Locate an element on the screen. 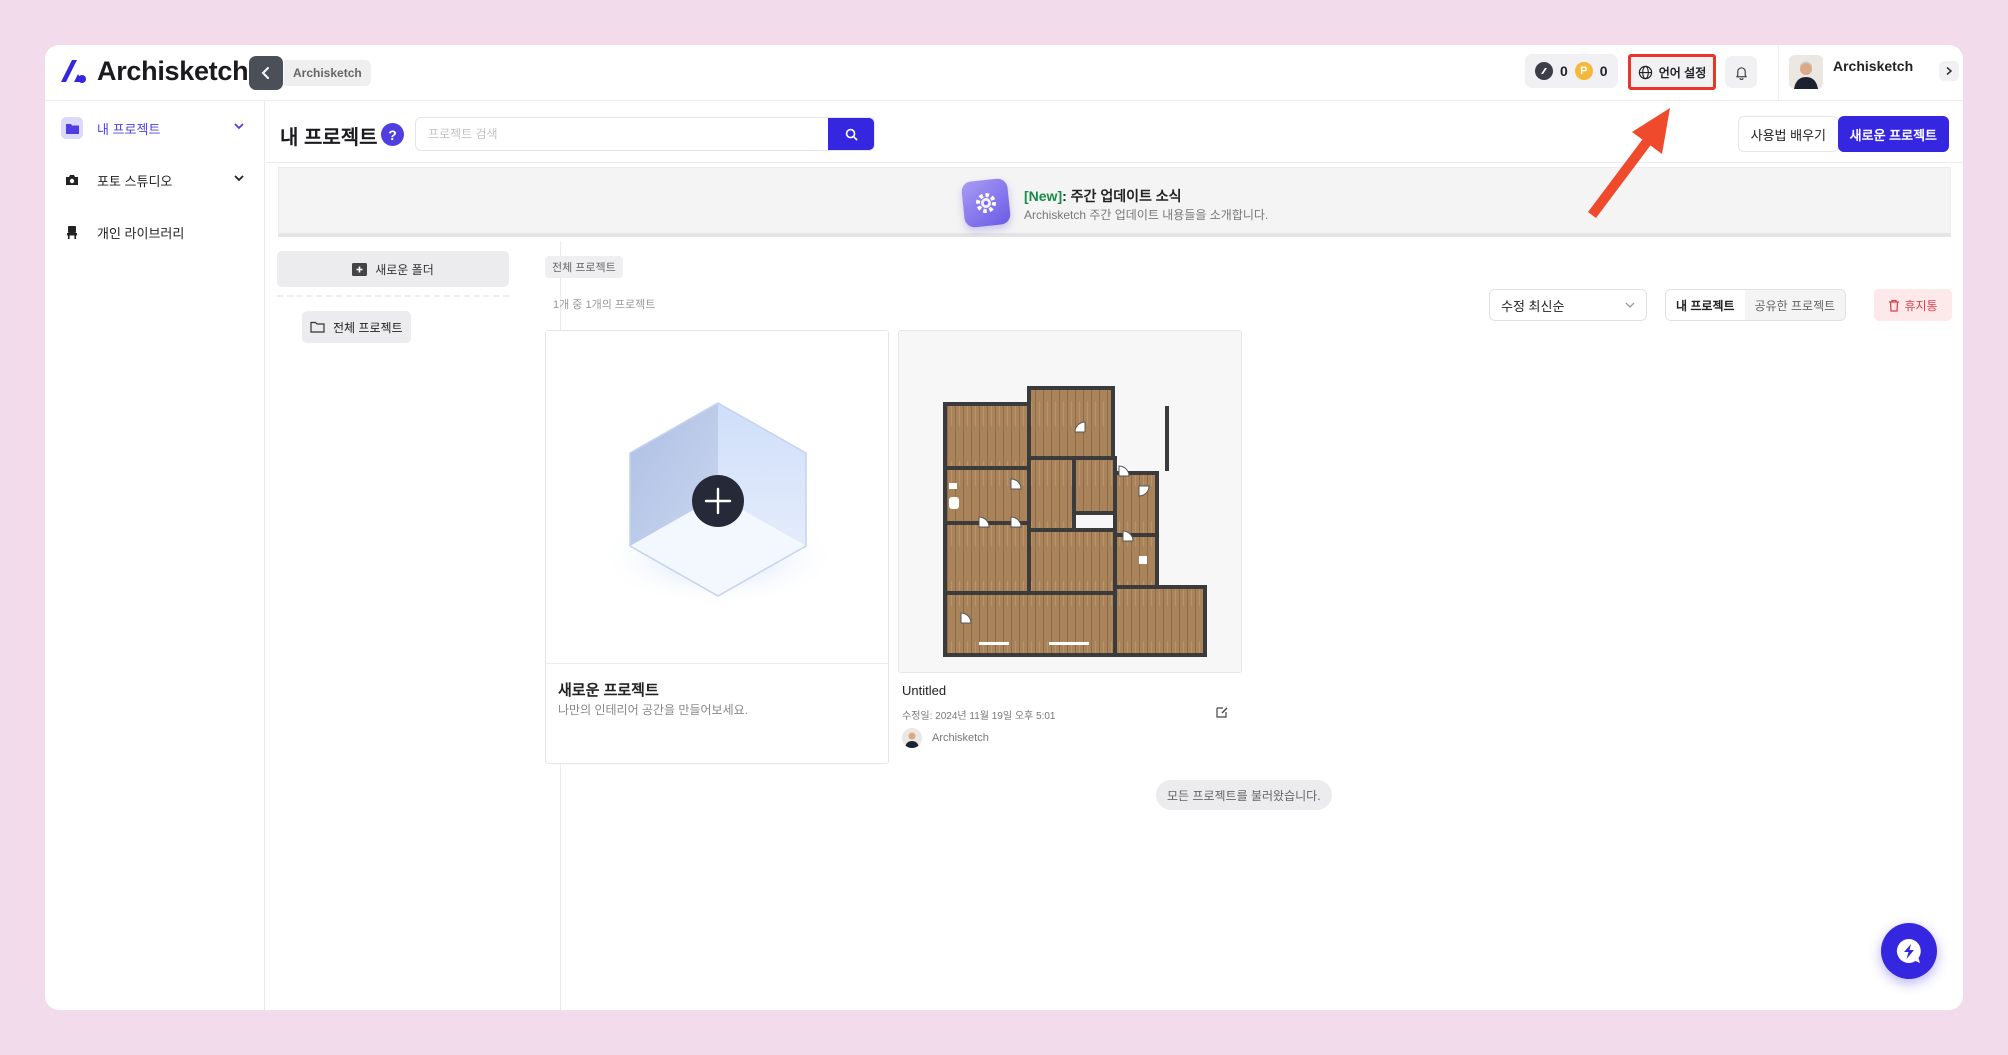 This screenshot has width=2008, height=1055. search-icon is located at coordinates (851, 134).